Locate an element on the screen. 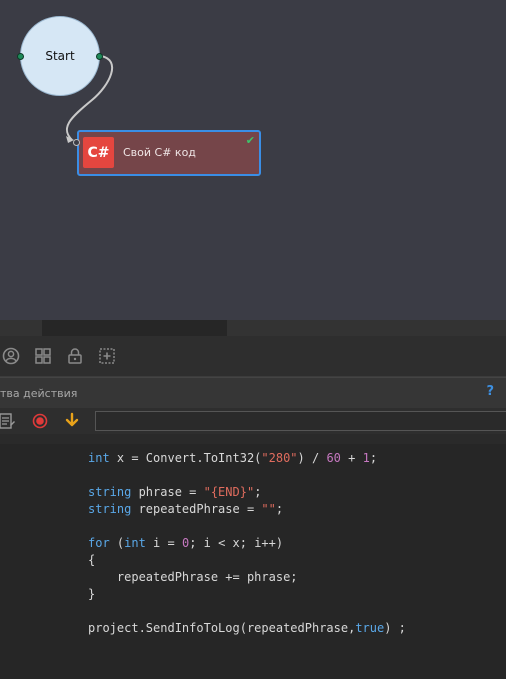 The height and width of the screenshot is (679, 506). csharp-action-node: C# Свой C# код ✔ is located at coordinates (167, 153).